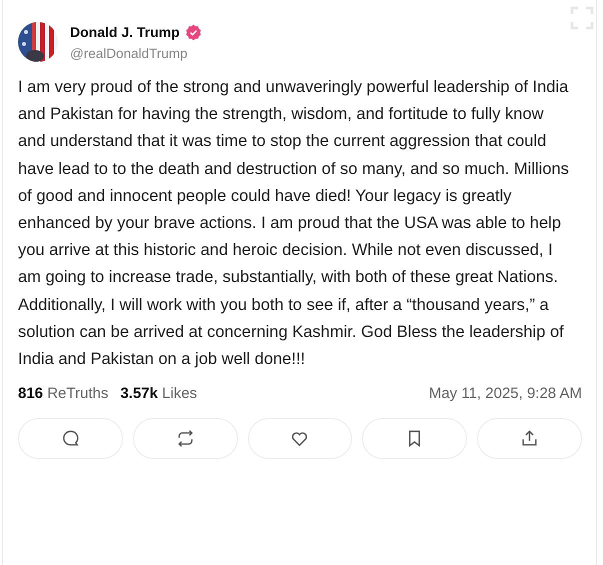 This screenshot has width=603, height=565. I want to click on stat-count: 3.57k Likes, so click(159, 393).